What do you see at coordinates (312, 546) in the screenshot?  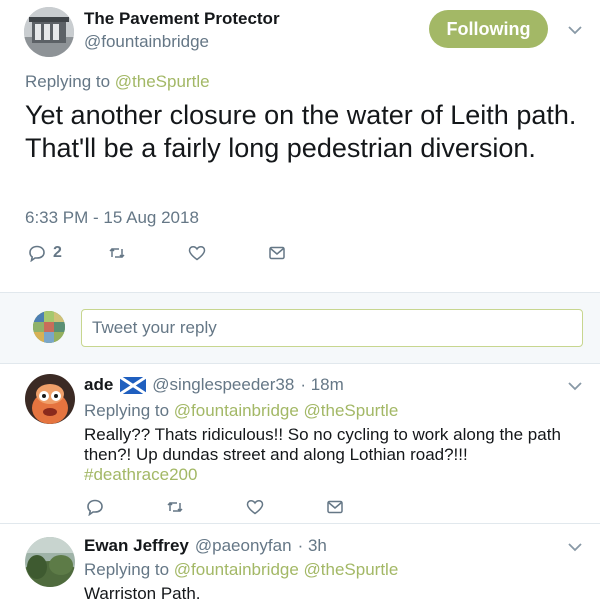 I see `reply-time: · 3h` at bounding box center [312, 546].